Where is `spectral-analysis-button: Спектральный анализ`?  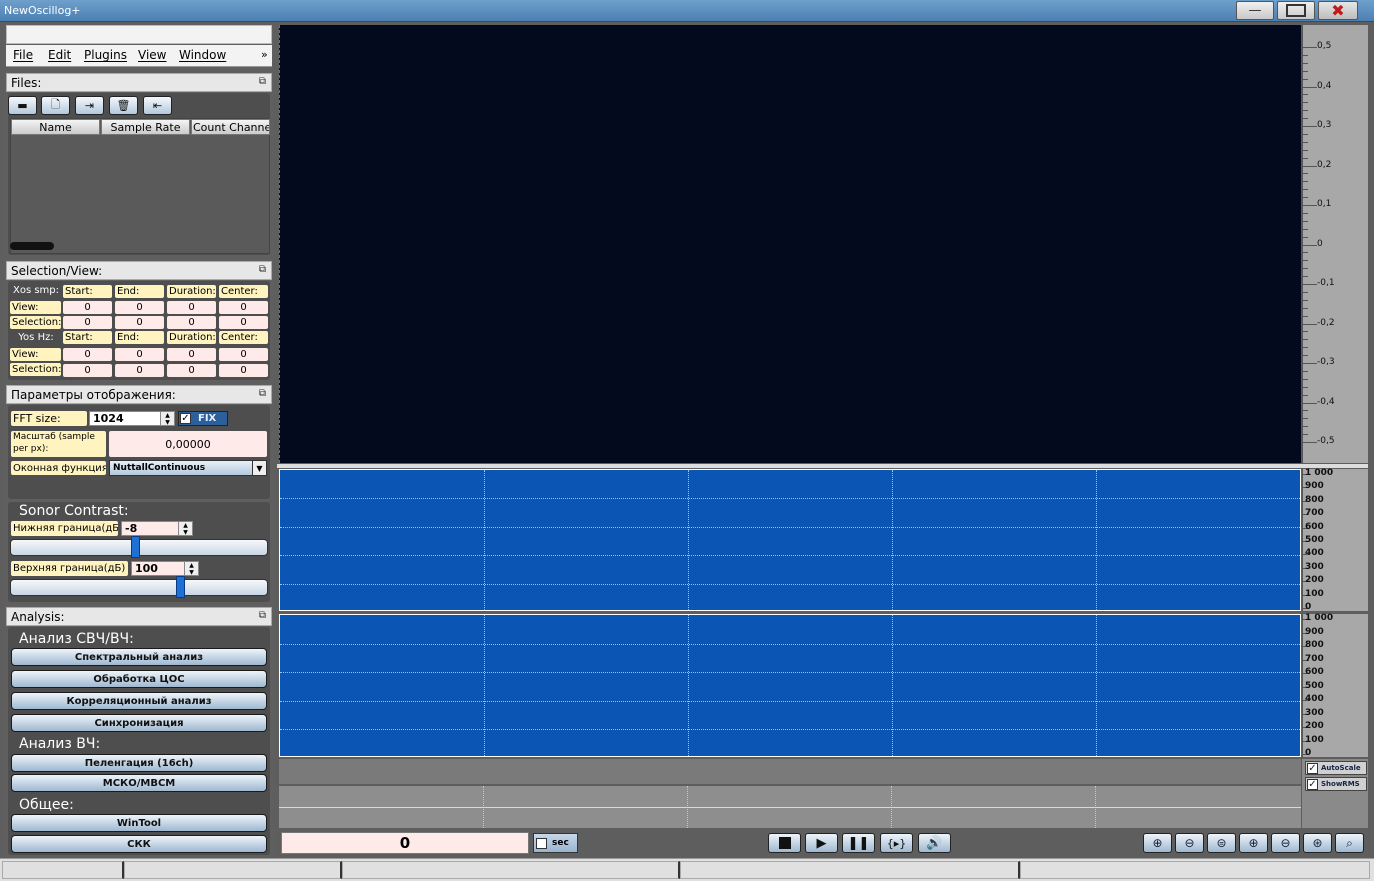 spectral-analysis-button: Спектральный анализ is located at coordinates (139, 657).